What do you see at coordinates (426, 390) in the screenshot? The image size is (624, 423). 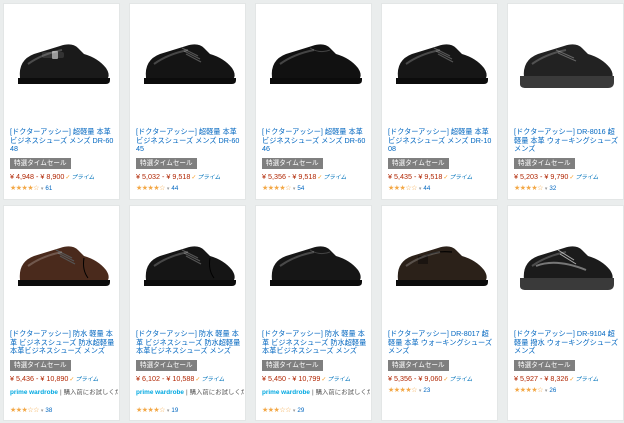 I see `review-count: 23` at bounding box center [426, 390].